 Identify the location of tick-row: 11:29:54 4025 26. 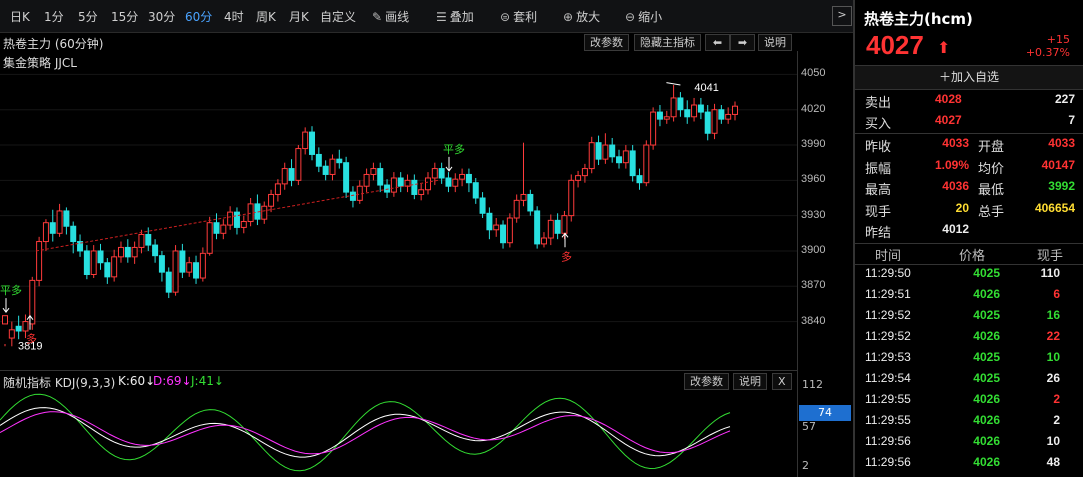
(969, 381).